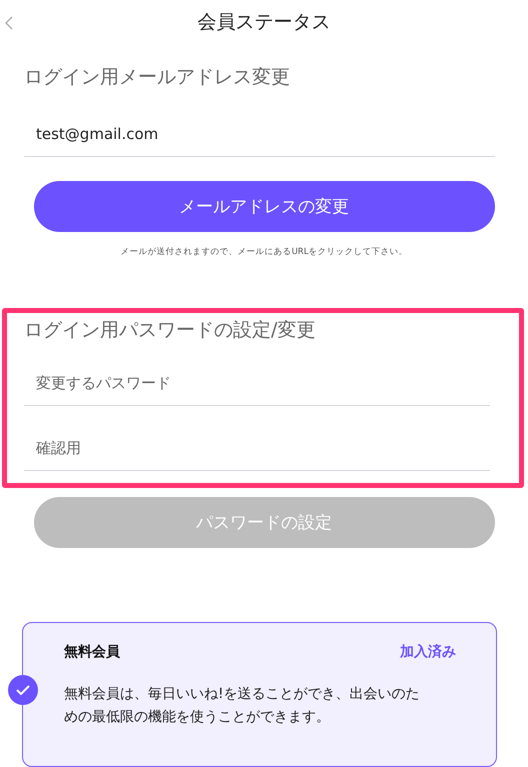 This screenshot has height=767, width=528. Describe the element at coordinates (157, 77) in the screenshot. I see `section-heading: ログイン用メールアドレス変更` at that location.